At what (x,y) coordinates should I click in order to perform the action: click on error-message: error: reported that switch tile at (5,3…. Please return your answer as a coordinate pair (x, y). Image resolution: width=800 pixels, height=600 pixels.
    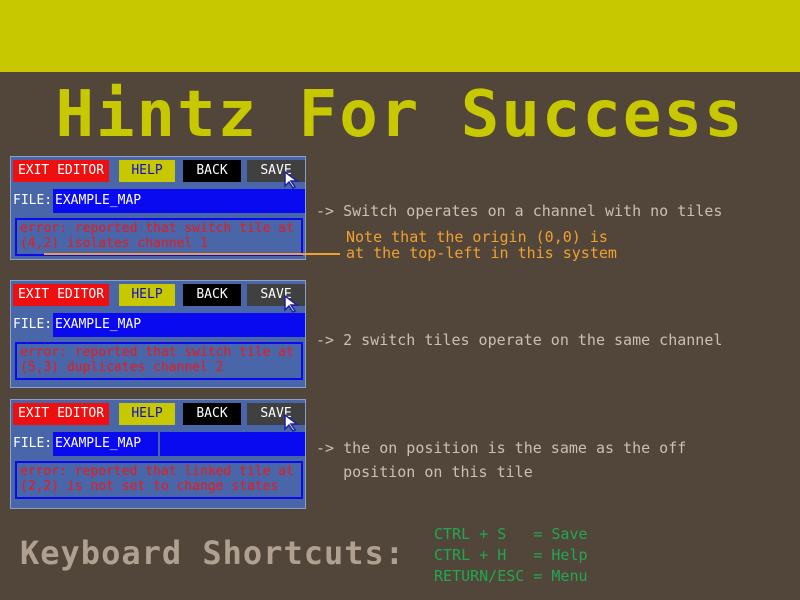
    Looking at the image, I should click on (159, 361).